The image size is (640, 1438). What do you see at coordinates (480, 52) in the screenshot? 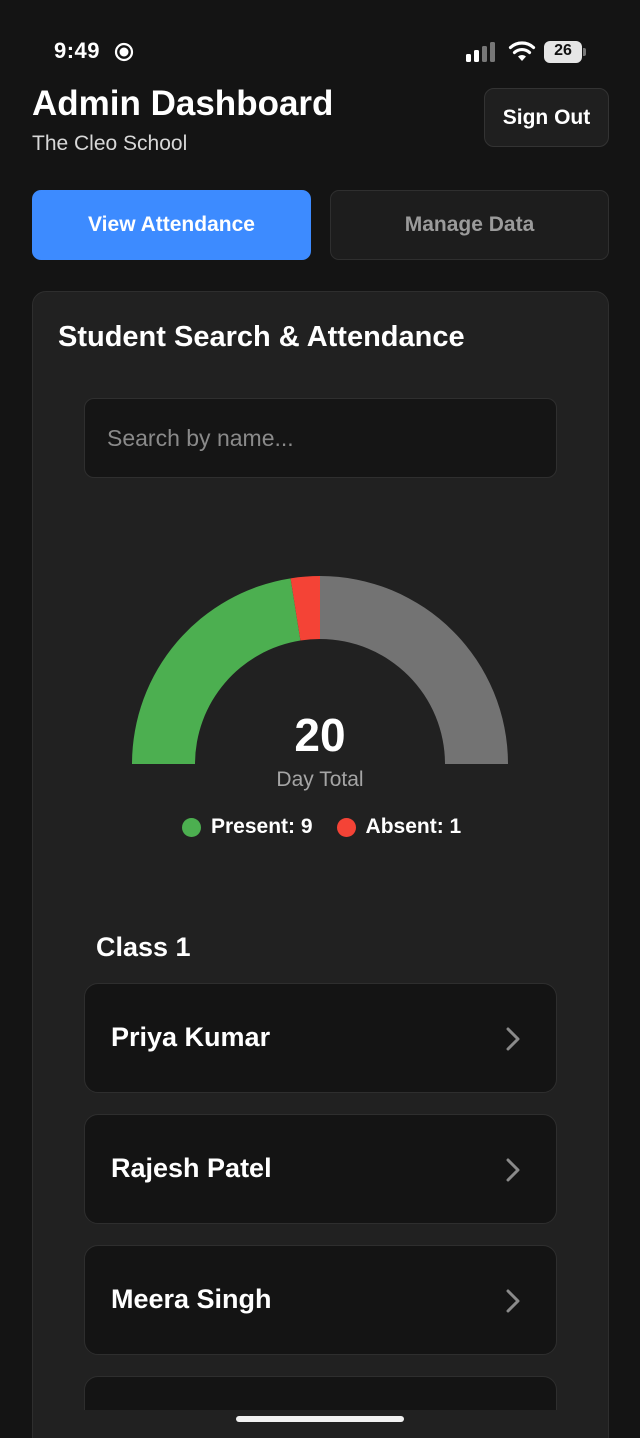
I see `cellular-signal-icon` at bounding box center [480, 52].